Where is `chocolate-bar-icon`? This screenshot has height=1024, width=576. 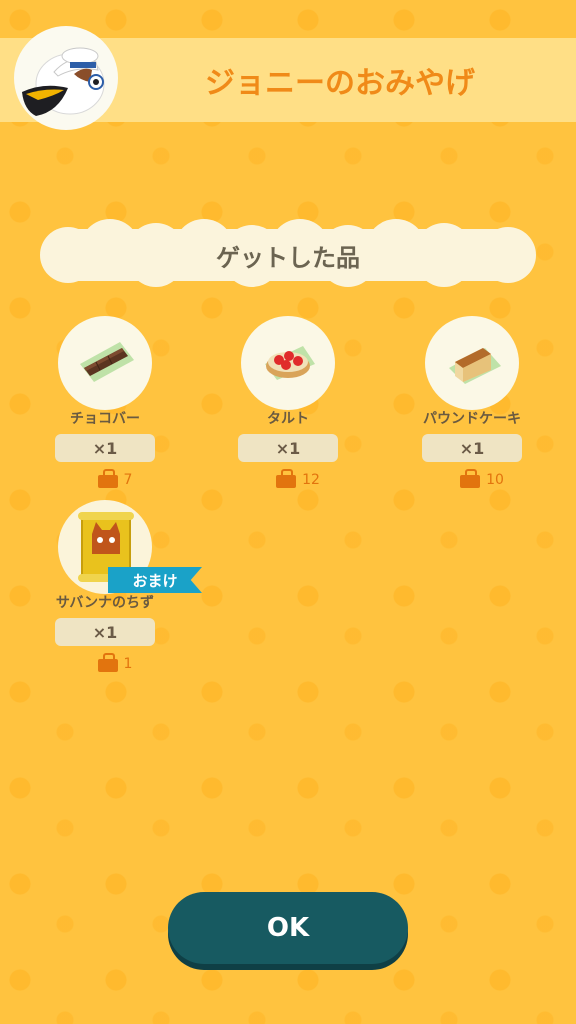
chocolate-bar-icon is located at coordinates (107, 362).